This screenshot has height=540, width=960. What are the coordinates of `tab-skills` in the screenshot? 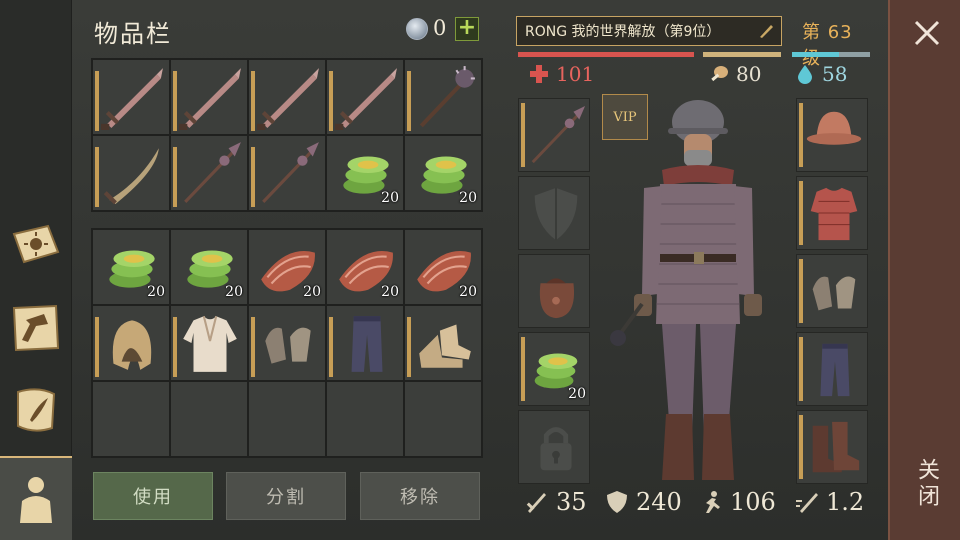 It's located at (36, 244).